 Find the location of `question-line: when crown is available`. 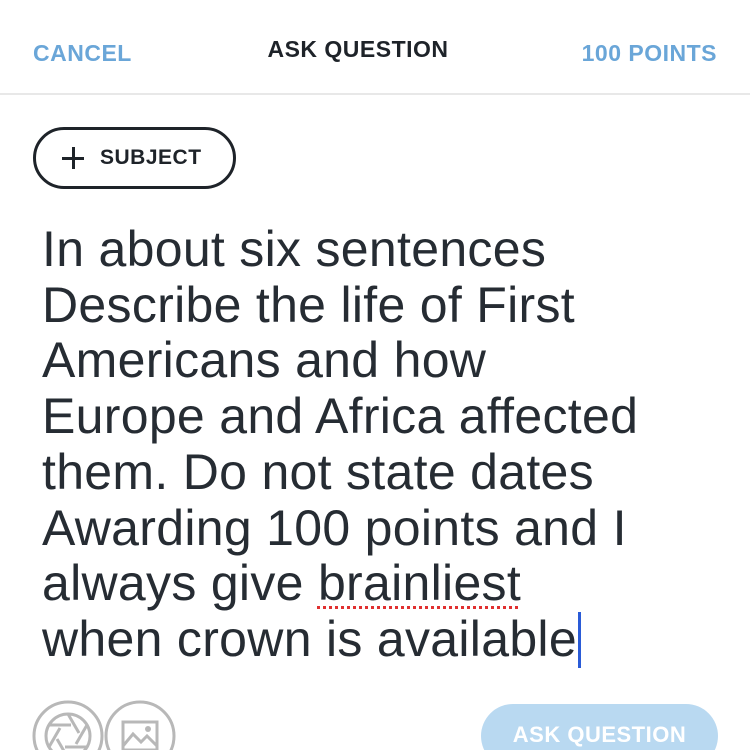

question-line: when crown is available is located at coordinates (387, 639).